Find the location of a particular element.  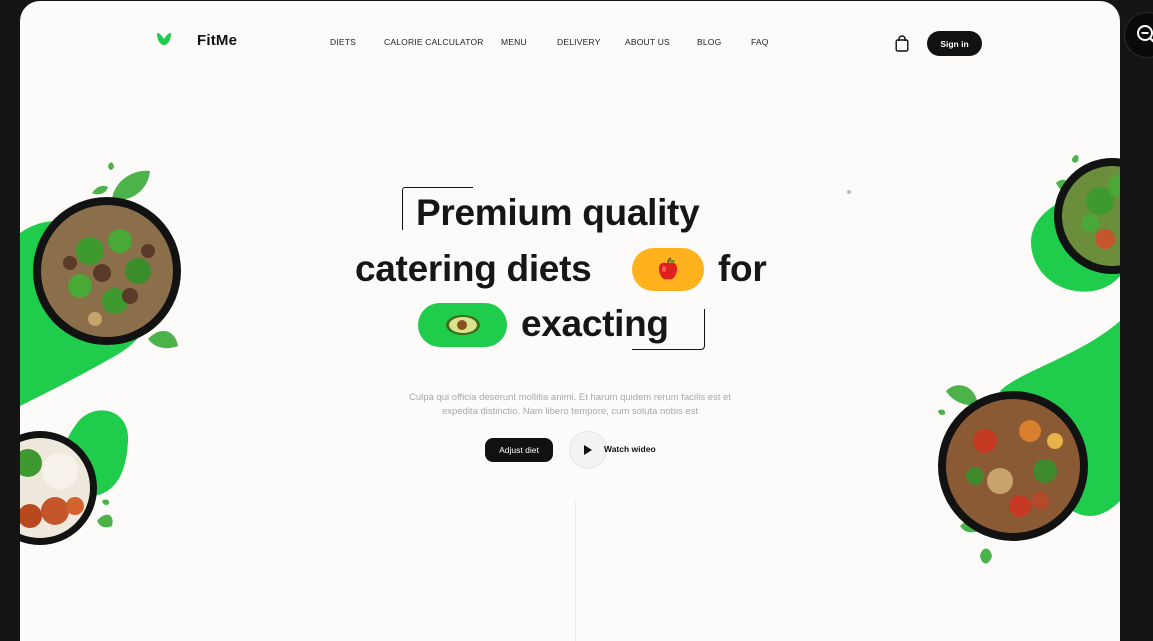

nav-item-calorie-calculator: CALORIE CALCULATOR is located at coordinates (434, 42).